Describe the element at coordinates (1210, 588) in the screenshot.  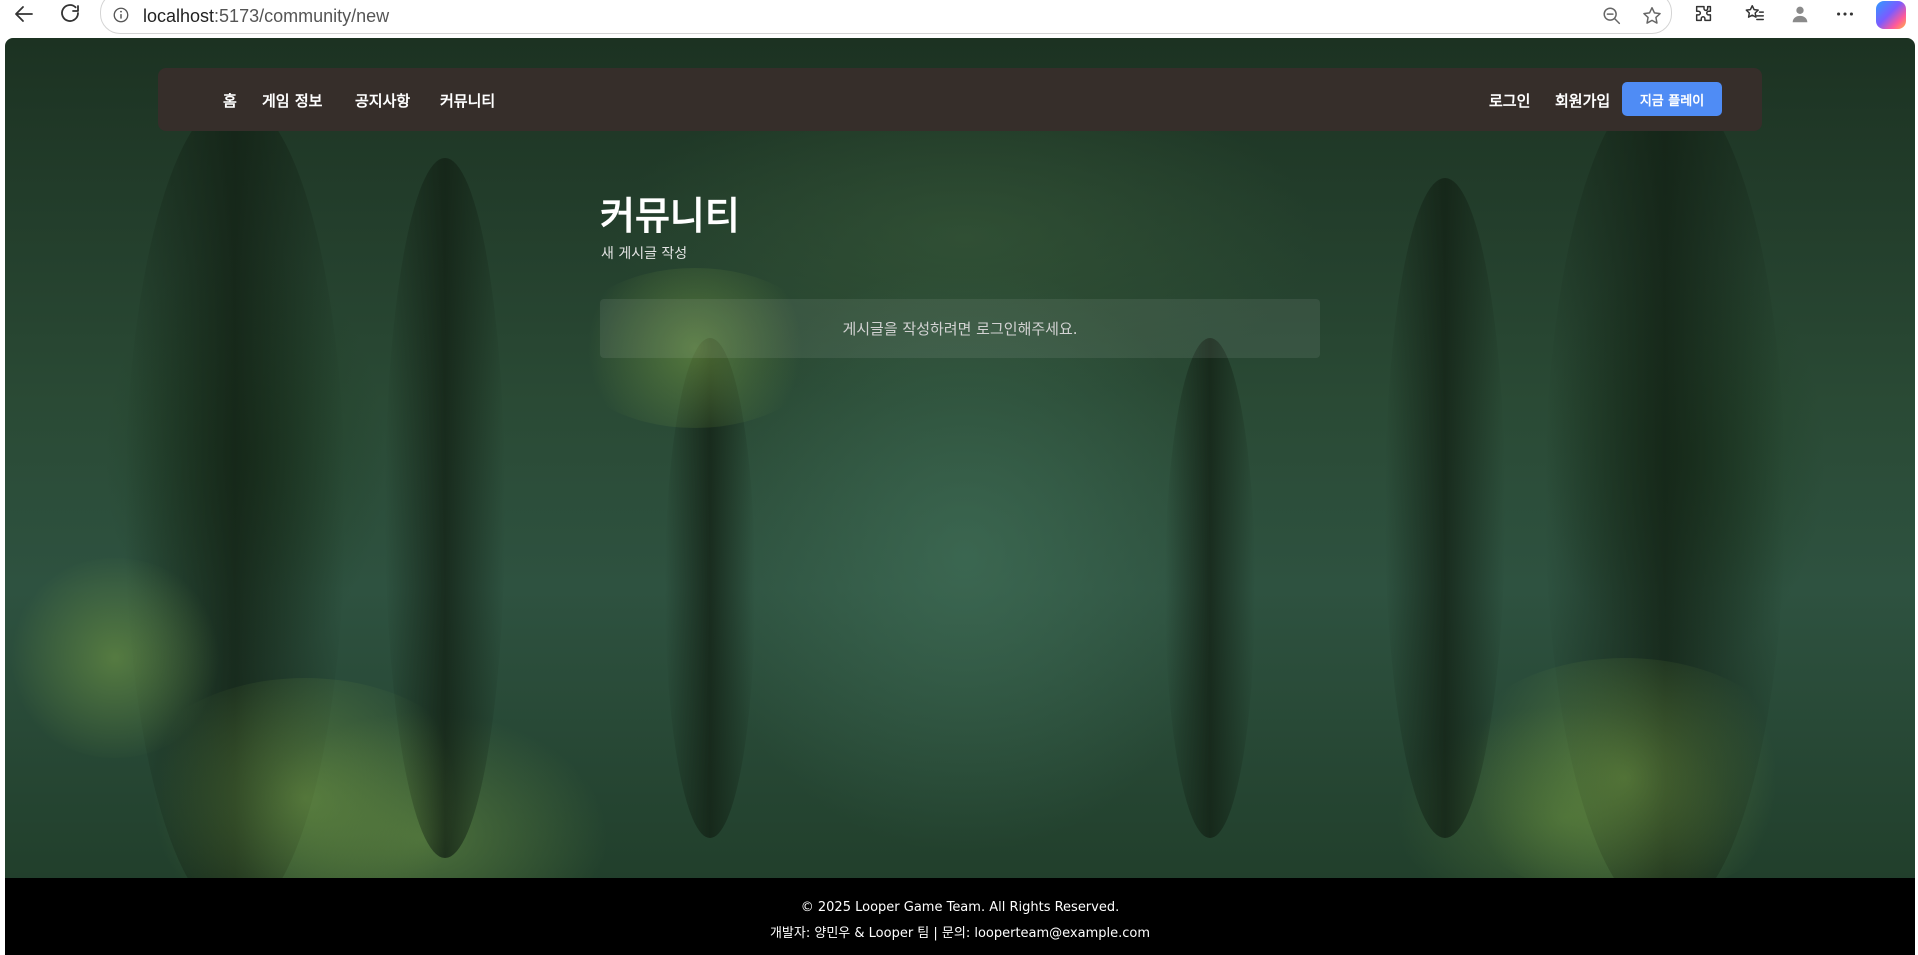
I see `tree-trunk` at that location.